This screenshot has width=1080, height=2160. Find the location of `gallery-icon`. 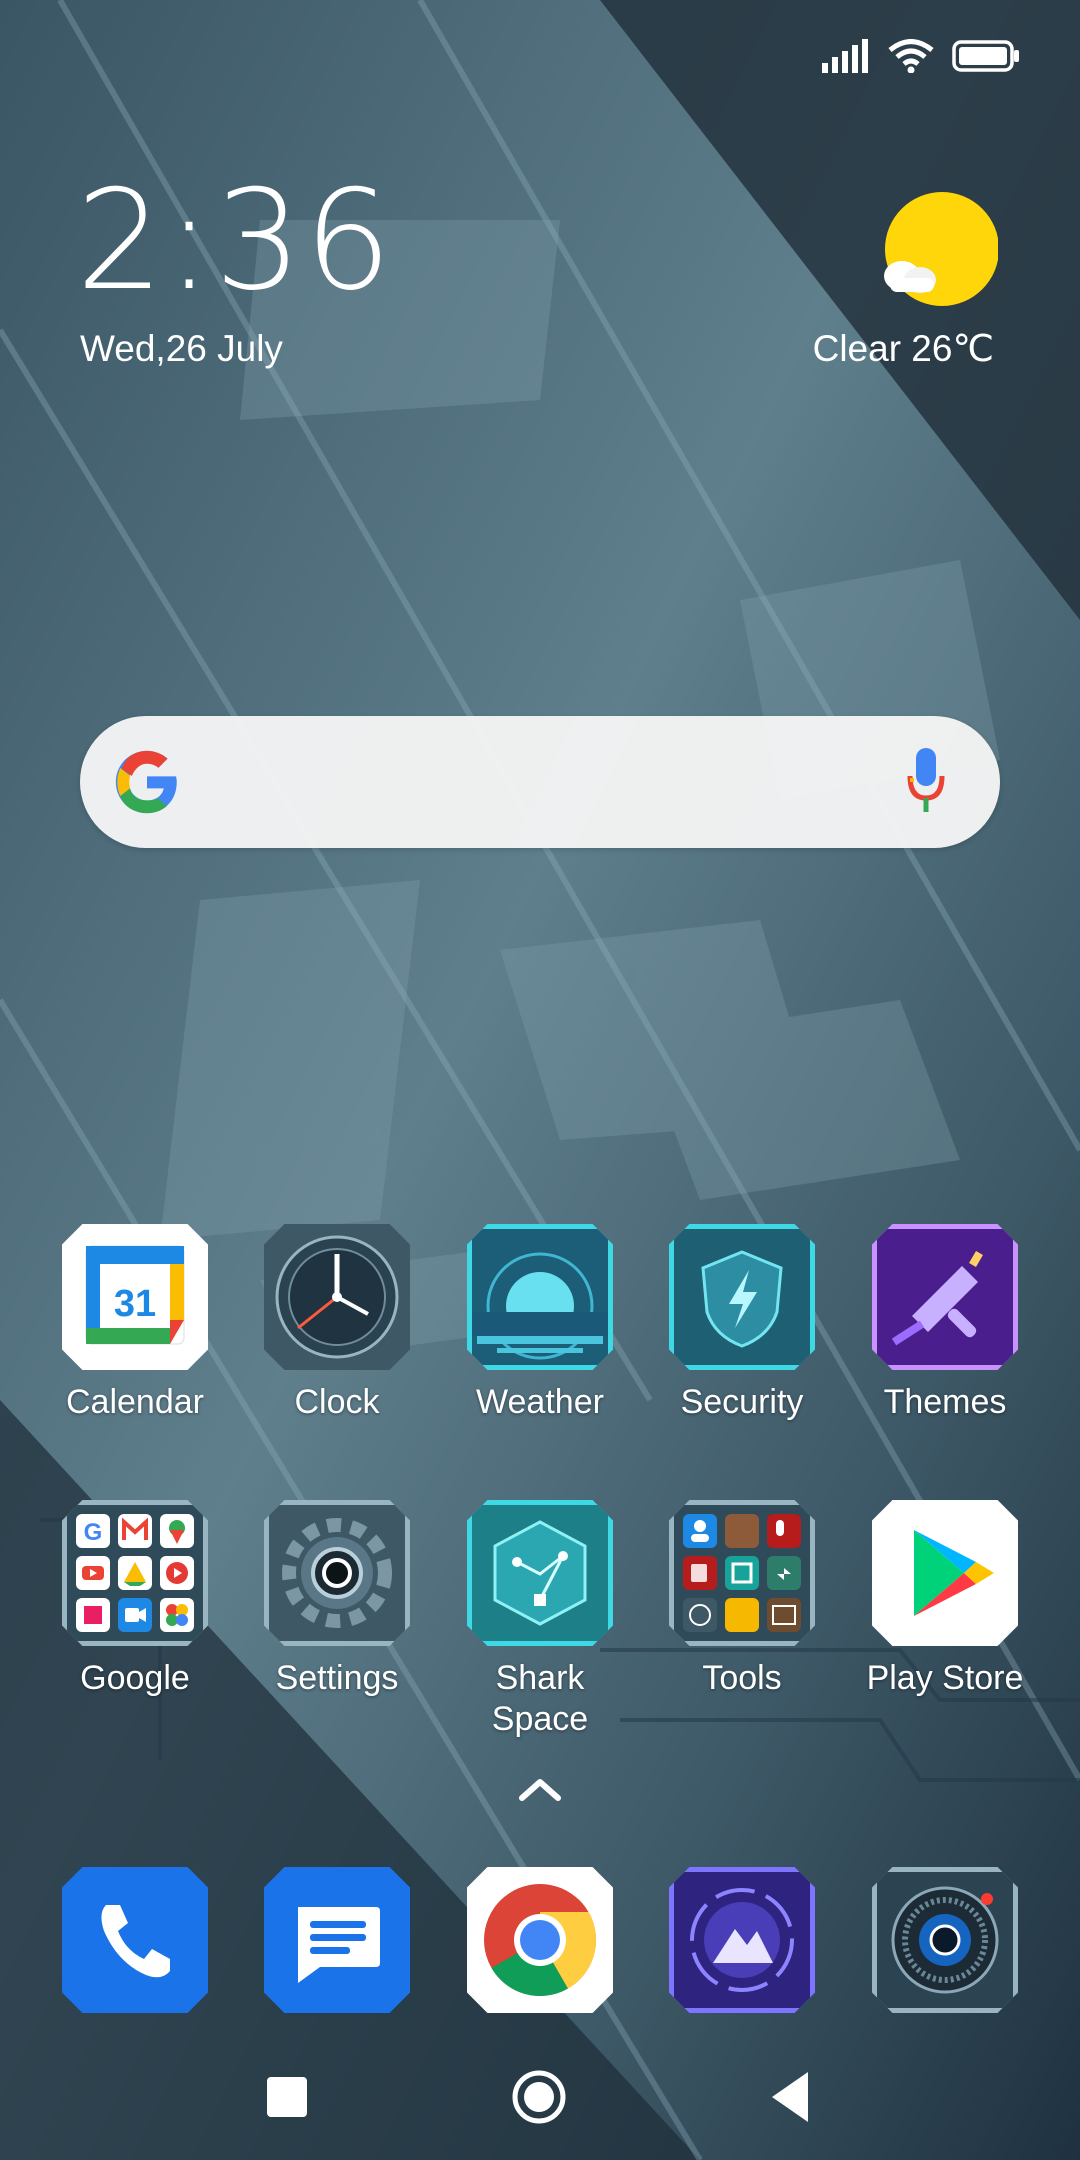

gallery-icon is located at coordinates (742, 1940).